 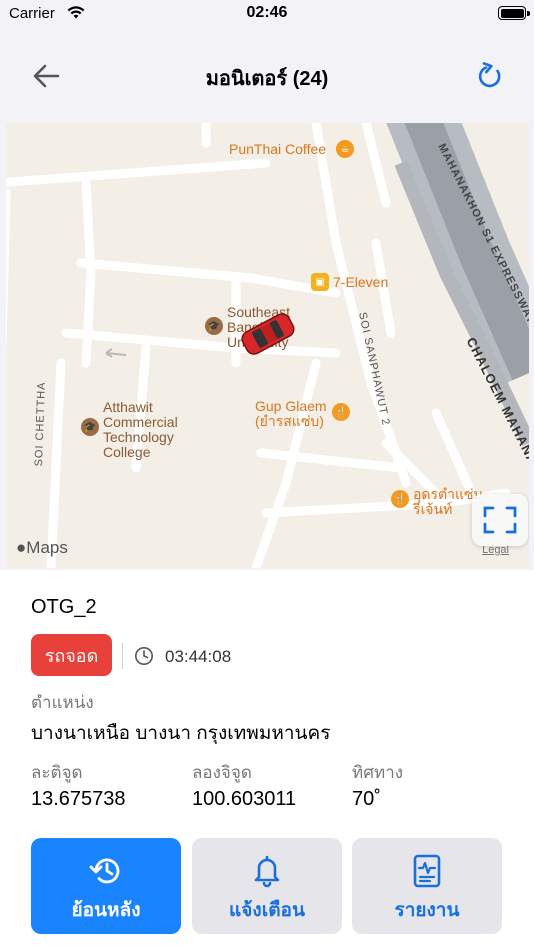 I want to click on divider, so click(x=122, y=656).